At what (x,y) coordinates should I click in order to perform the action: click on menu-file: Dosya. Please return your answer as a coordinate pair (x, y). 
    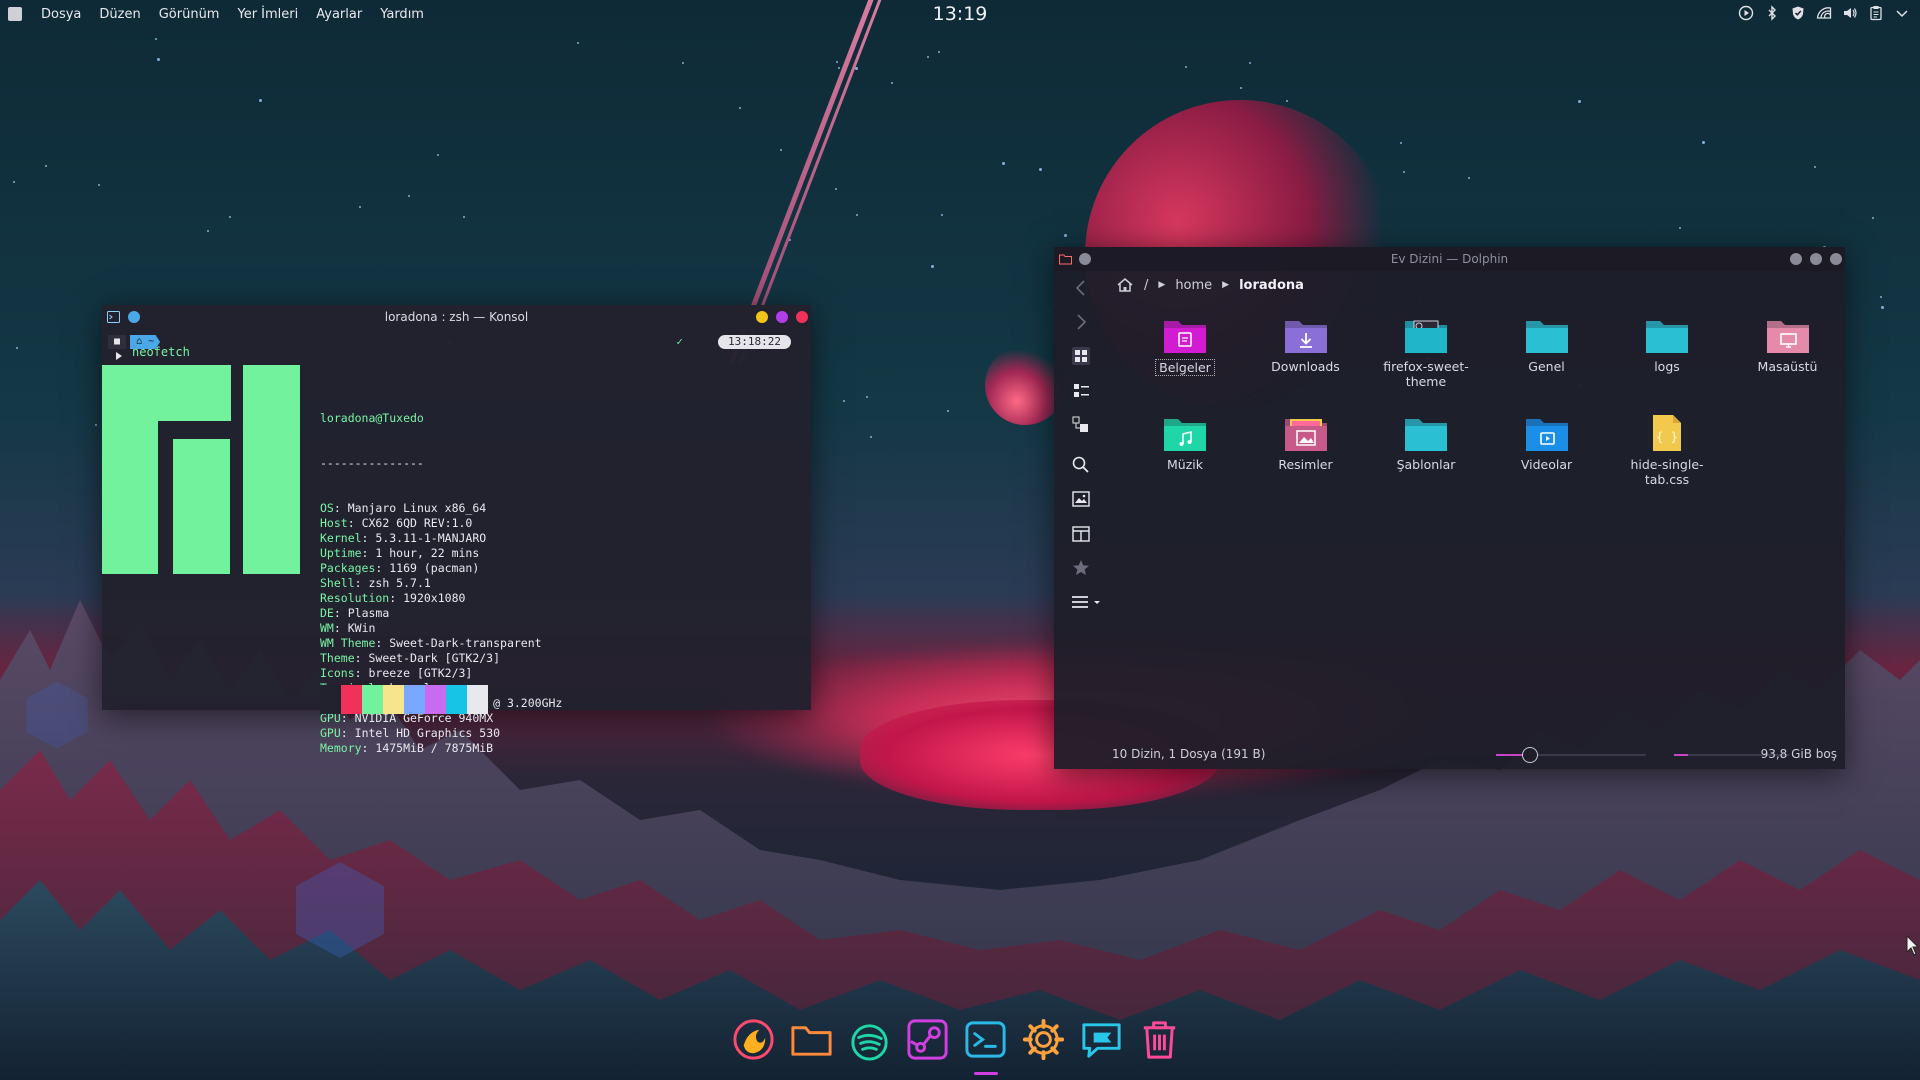
    Looking at the image, I should click on (61, 14).